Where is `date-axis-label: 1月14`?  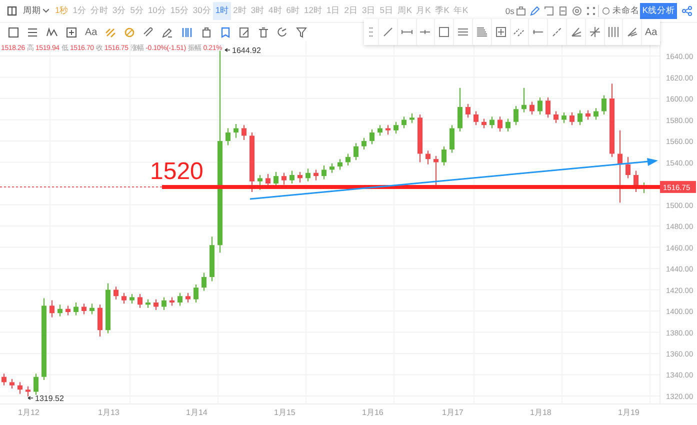
date-axis-label: 1月14 is located at coordinates (197, 412).